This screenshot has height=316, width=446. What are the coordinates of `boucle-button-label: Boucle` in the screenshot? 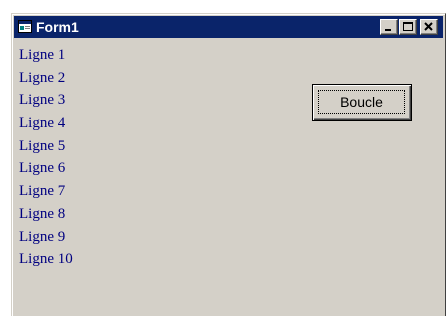 It's located at (361, 102).